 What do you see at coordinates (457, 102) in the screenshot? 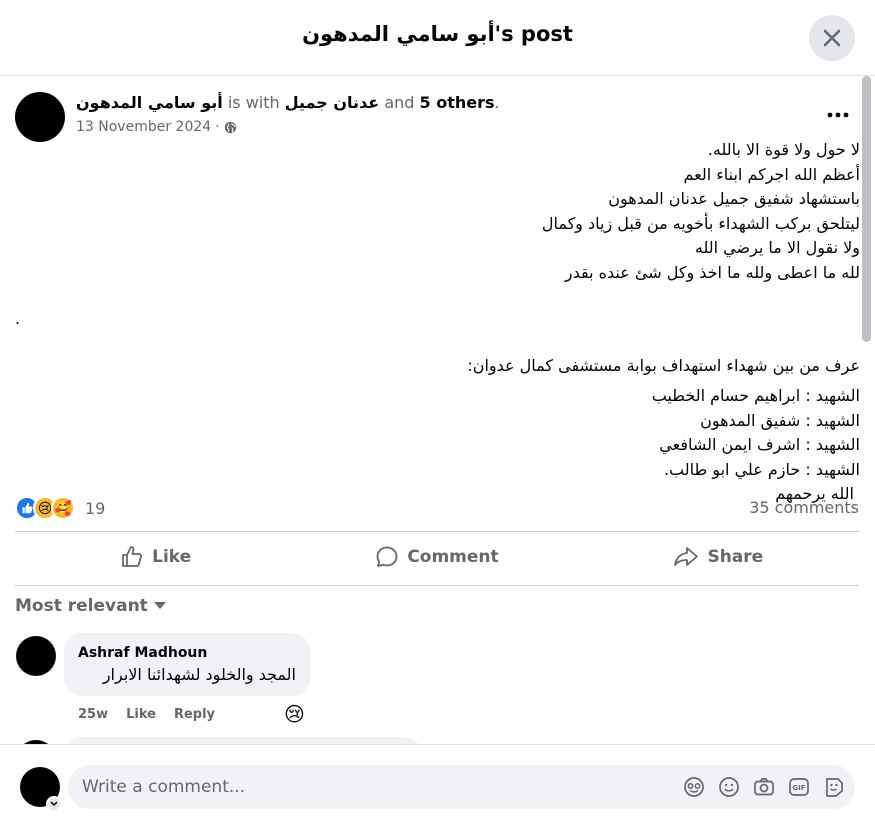
I see `others-link: 5 others` at bounding box center [457, 102].